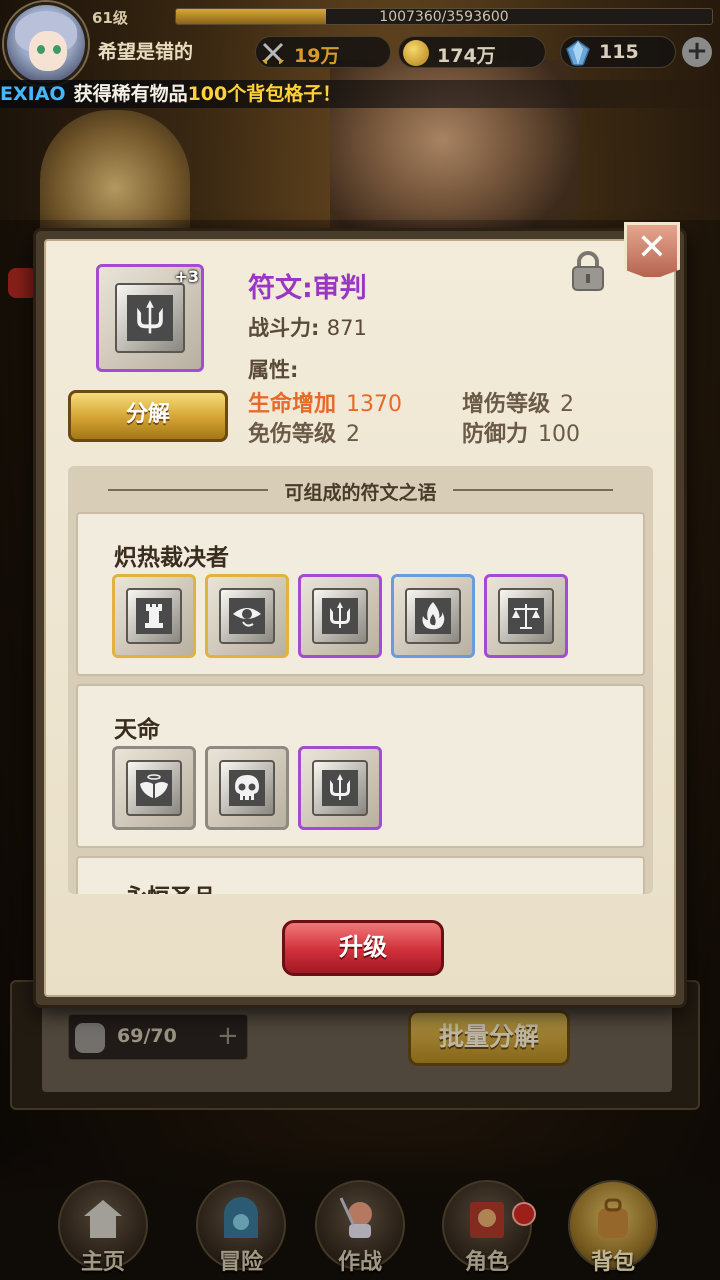  I want to click on angel-wings-icon, so click(154, 788).